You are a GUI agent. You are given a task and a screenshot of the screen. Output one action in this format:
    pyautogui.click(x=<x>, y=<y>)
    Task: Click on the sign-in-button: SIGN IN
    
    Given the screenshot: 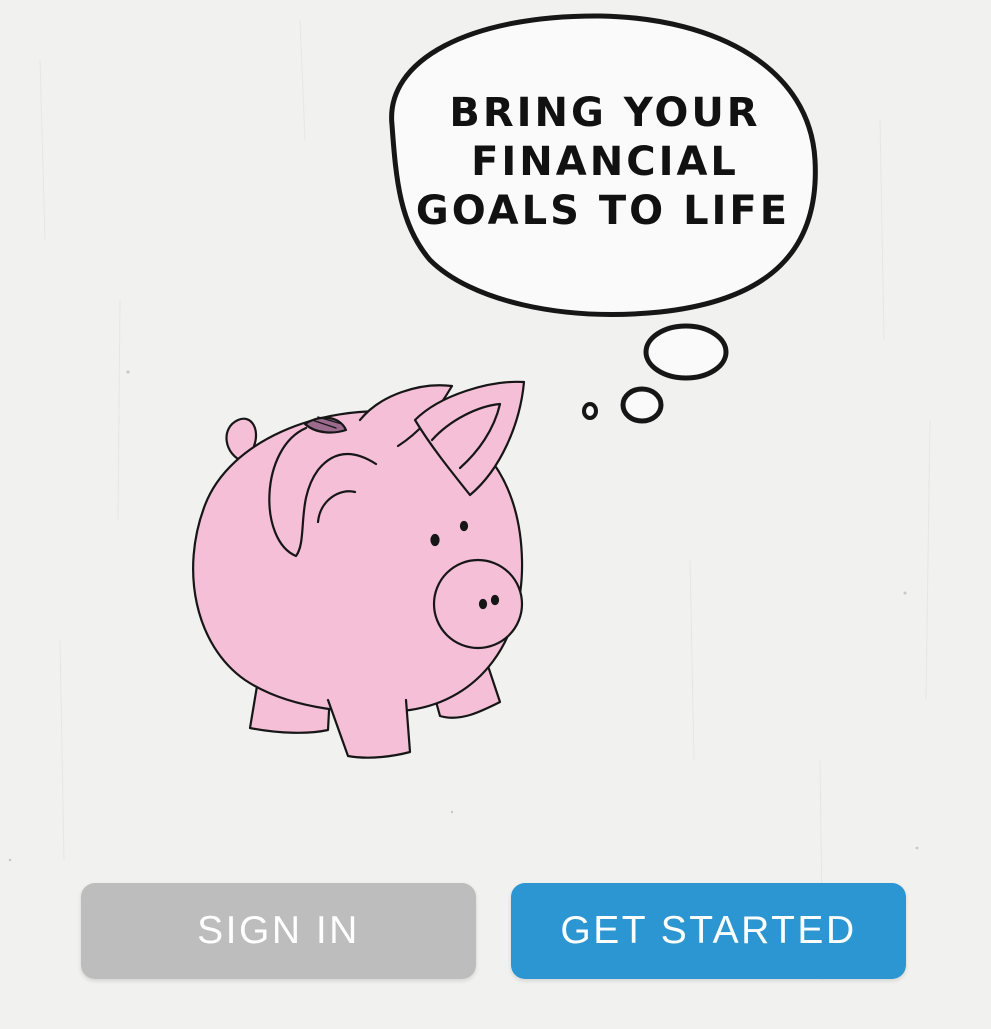 What is the action you would take?
    pyautogui.click(x=278, y=931)
    